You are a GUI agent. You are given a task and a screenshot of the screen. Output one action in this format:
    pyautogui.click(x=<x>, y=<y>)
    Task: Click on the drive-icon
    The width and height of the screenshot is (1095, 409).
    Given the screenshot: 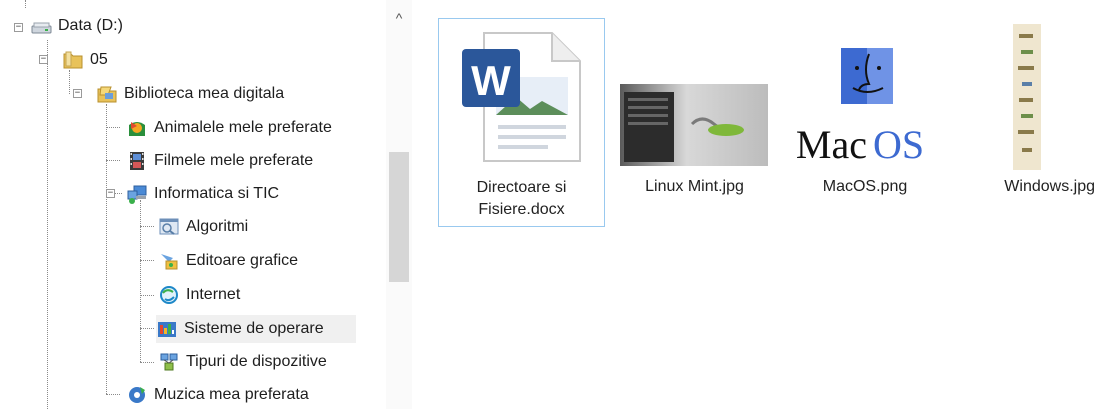 What is the action you would take?
    pyautogui.click(x=41, y=28)
    